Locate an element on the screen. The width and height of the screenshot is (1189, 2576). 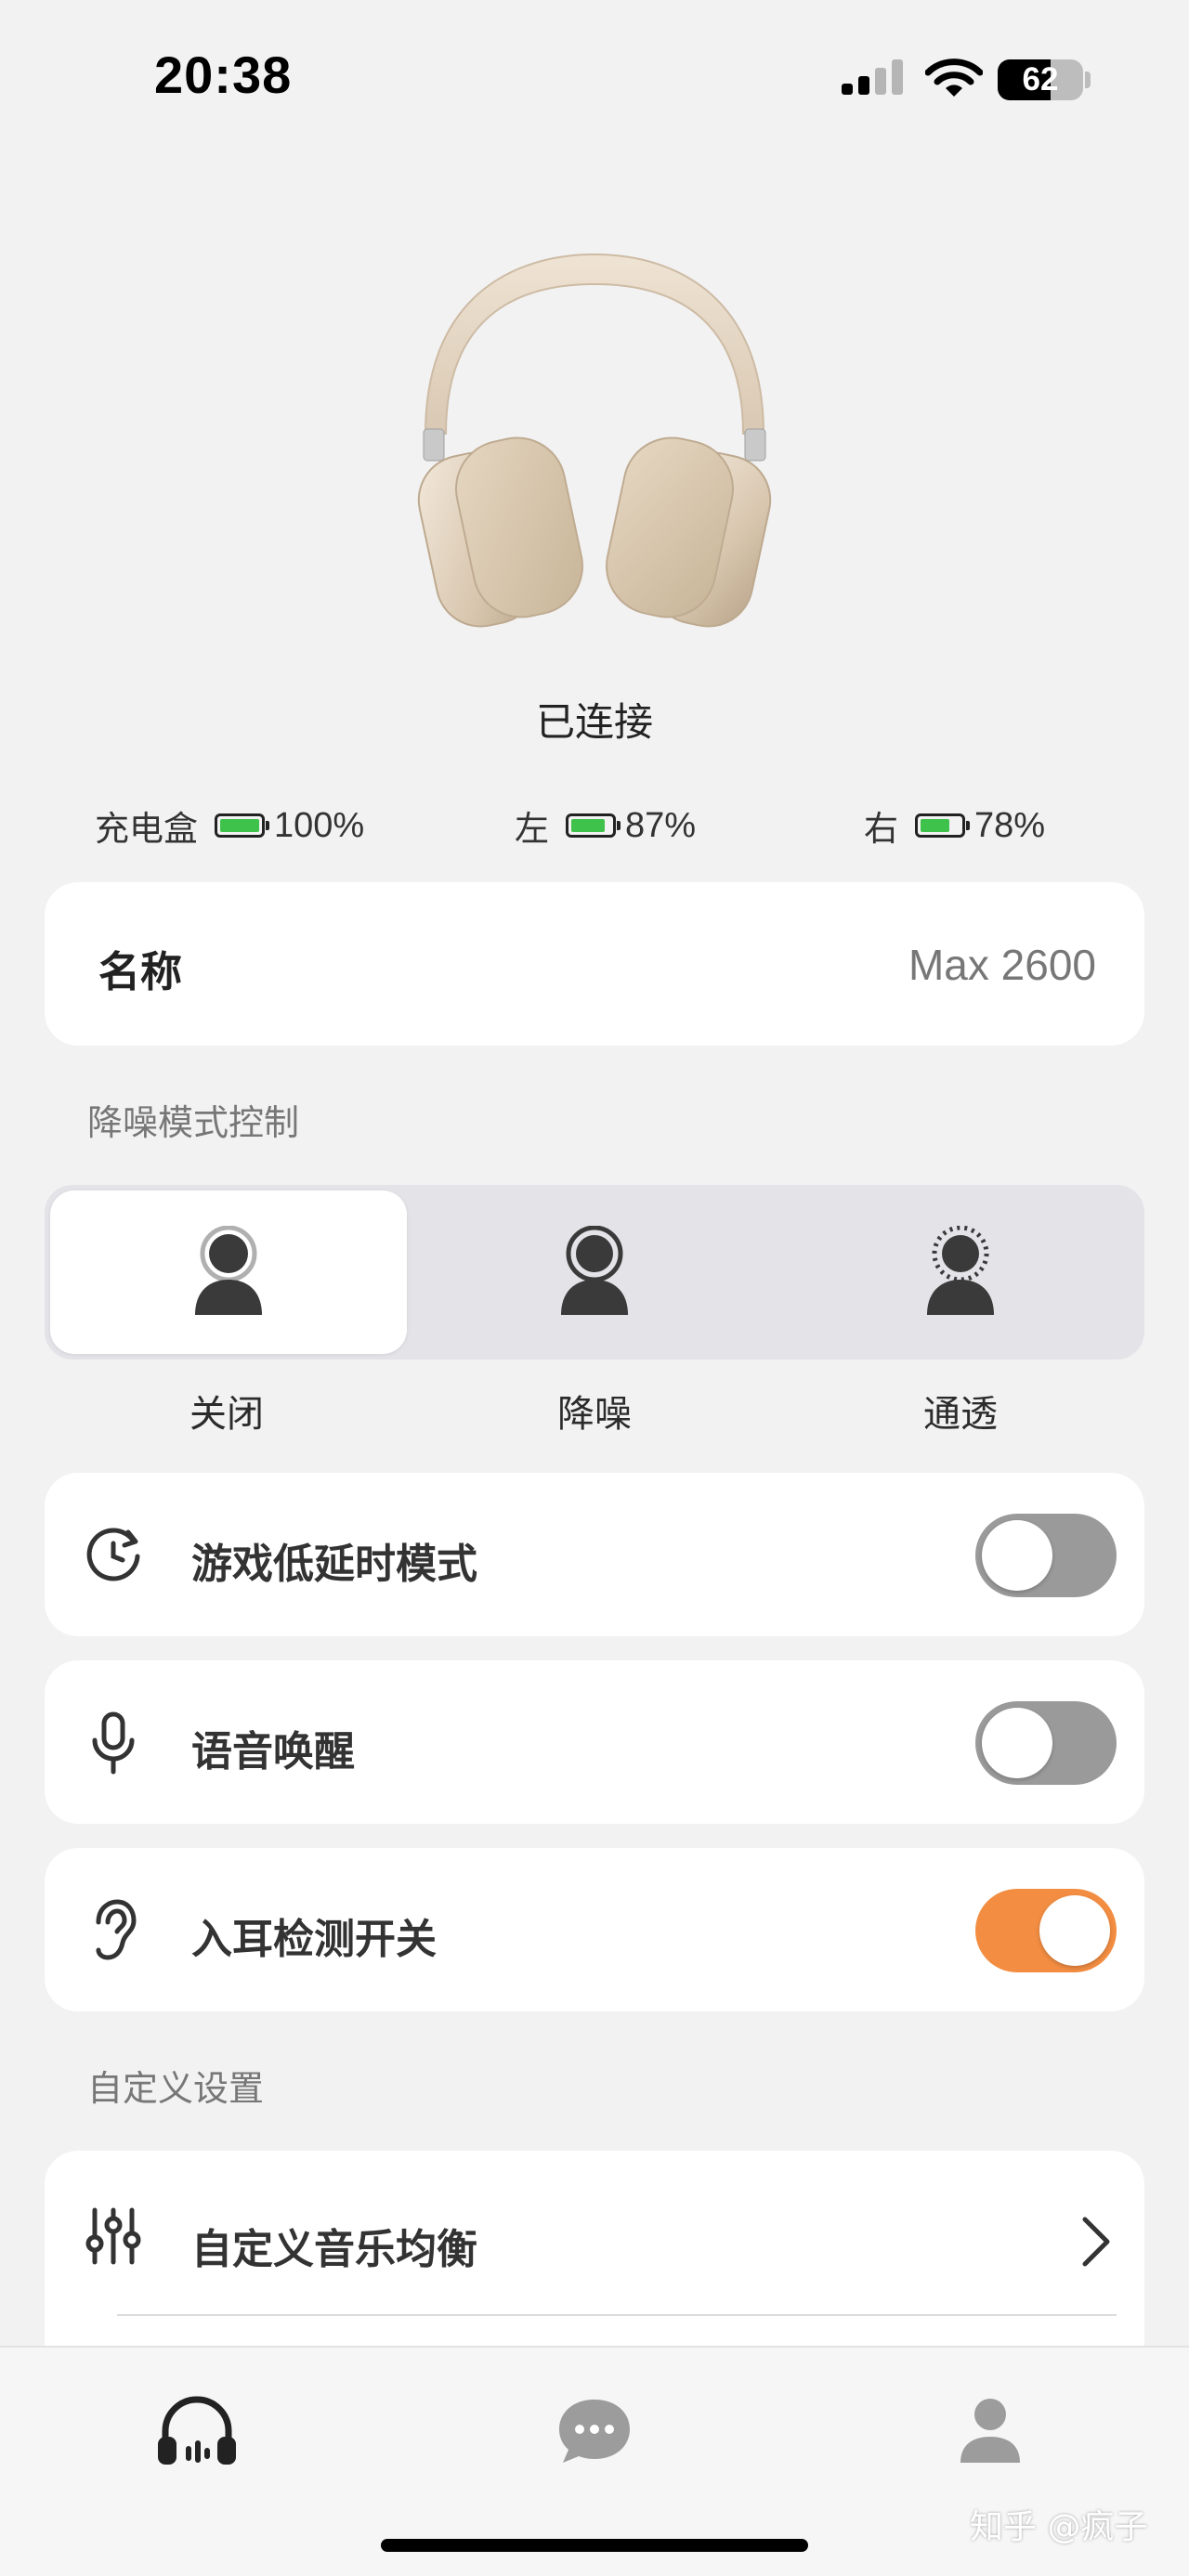
battery-left: 左 87% is located at coordinates (606, 827).